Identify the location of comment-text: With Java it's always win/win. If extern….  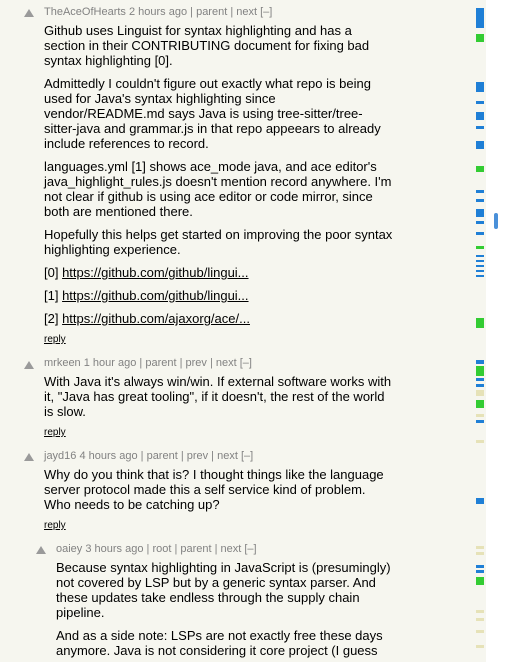
(219, 407).